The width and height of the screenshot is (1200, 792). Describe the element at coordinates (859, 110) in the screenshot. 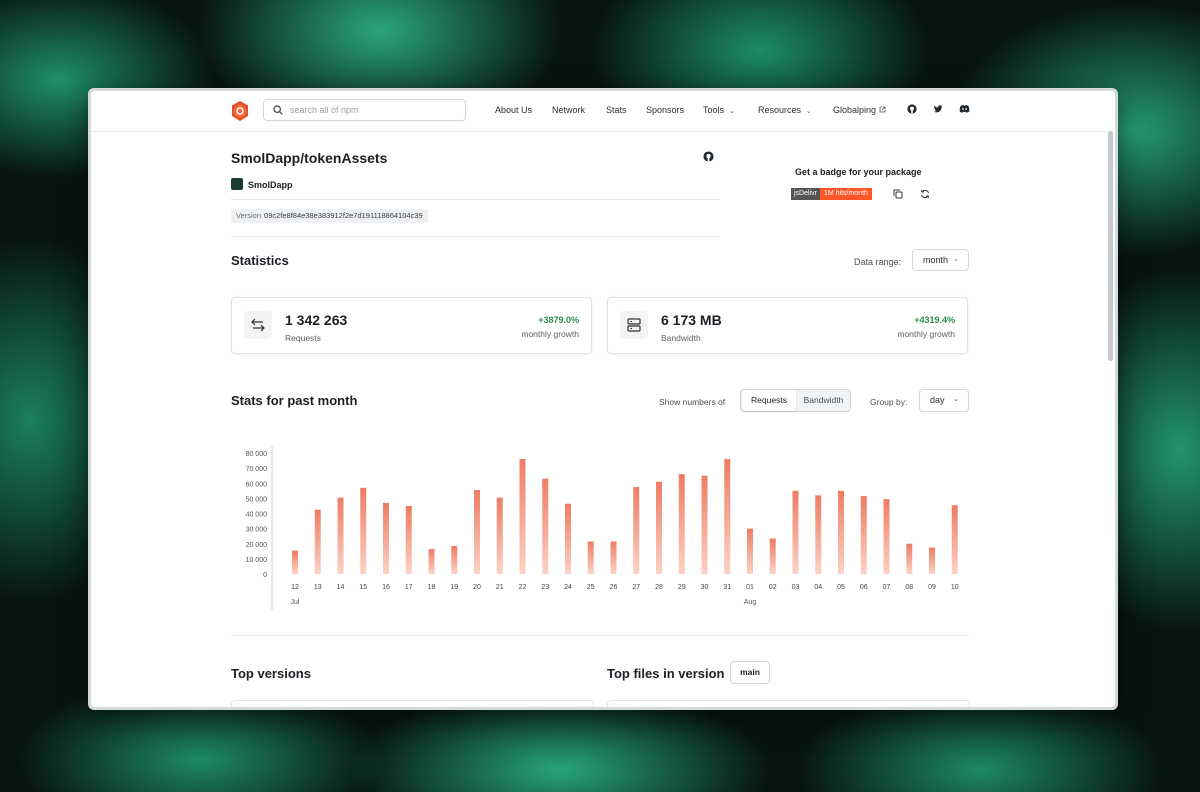

I see `nav-globalping: Globalping` at that location.